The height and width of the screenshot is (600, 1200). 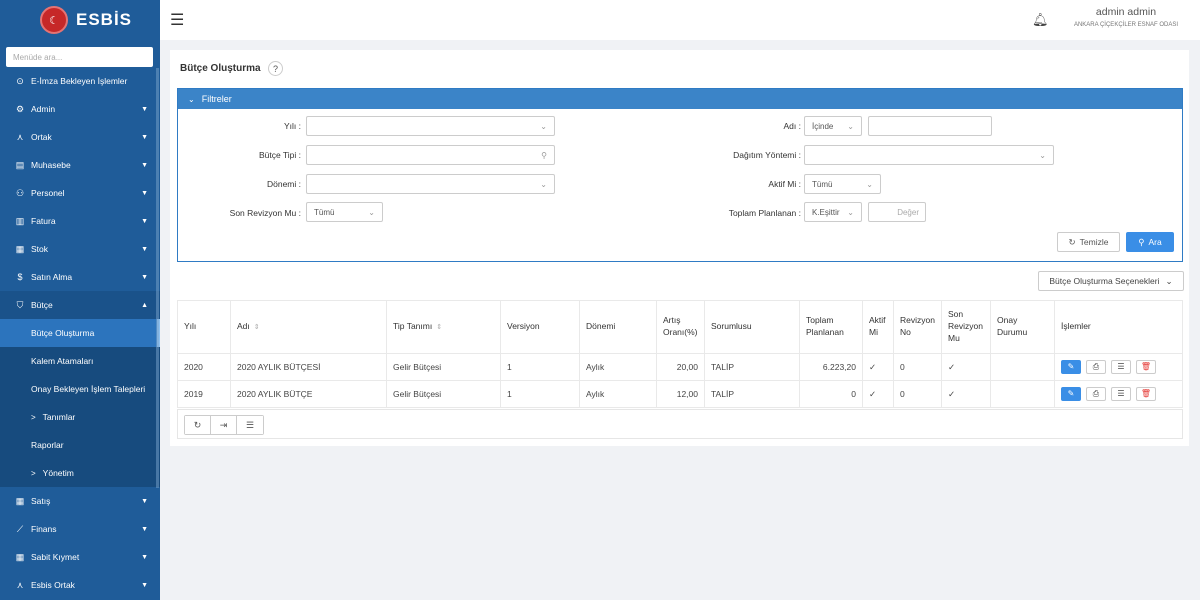 What do you see at coordinates (80, 557) in the screenshot?
I see `sidebar-item-sabit-kiymet: ▦ Sabit Kıymet ▼` at bounding box center [80, 557].